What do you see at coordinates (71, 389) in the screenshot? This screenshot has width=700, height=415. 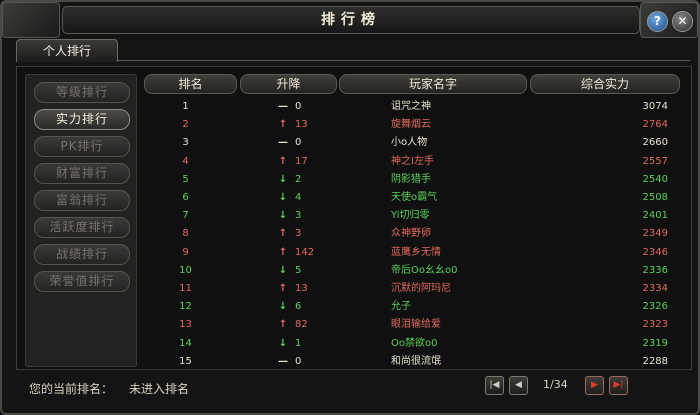 I see `my-rank-label: 您的当前排名：` at bounding box center [71, 389].